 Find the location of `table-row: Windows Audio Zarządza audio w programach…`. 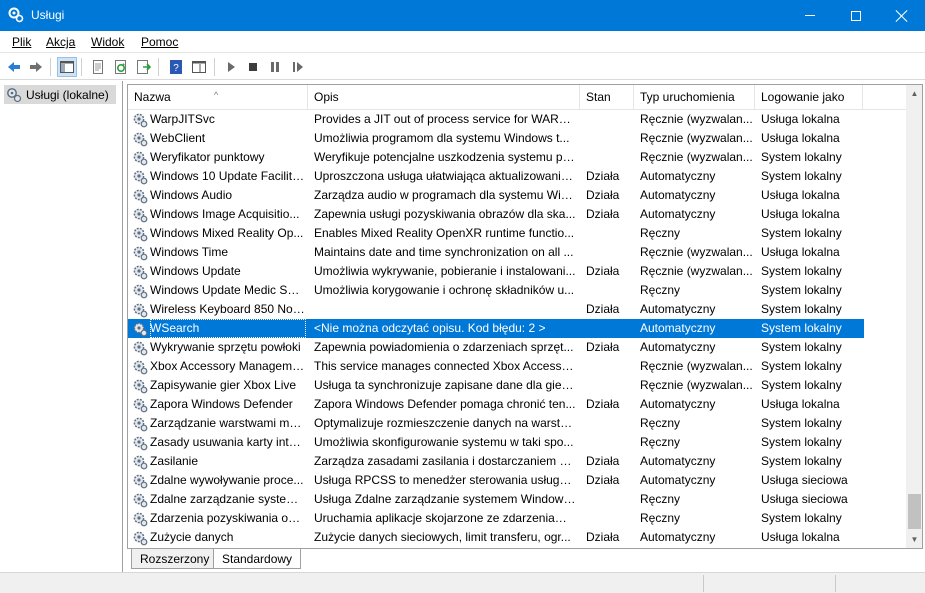

table-row: Windows Audio Zarządza audio w programach… is located at coordinates (496, 195).